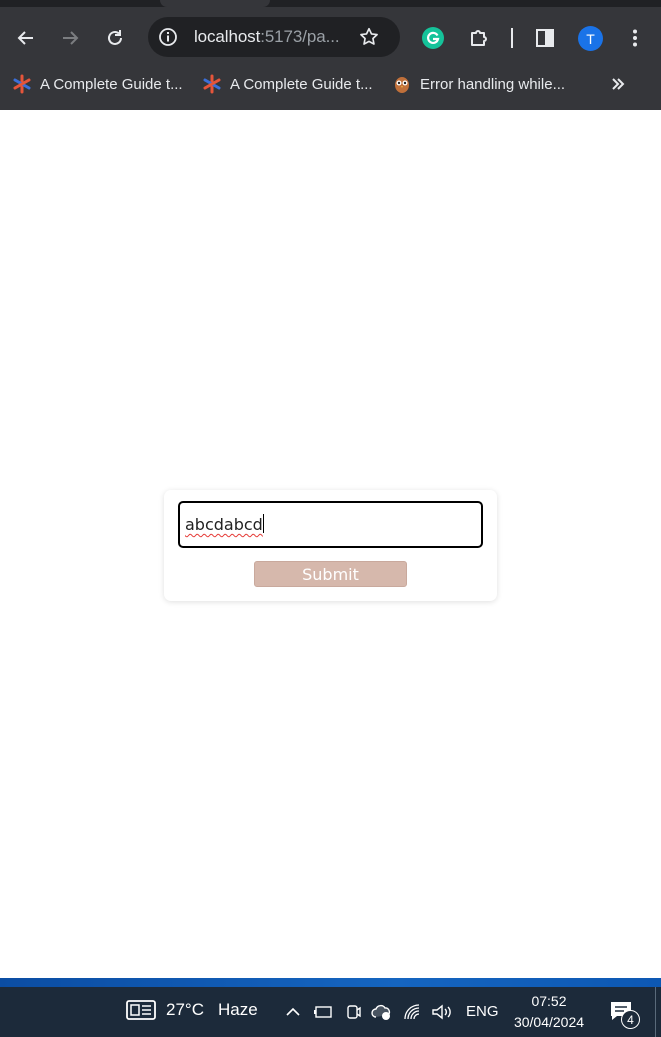 The image size is (661, 1037). I want to click on windows-taskbar: 27°C Haze ENG 07:52 30/04/2024 4, so click(330, 1012).